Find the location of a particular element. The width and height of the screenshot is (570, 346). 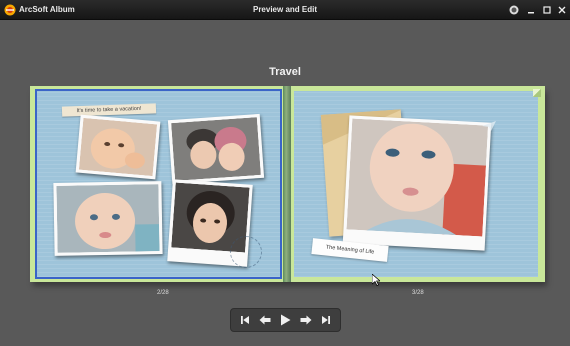

toddler-photo is located at coordinates (108, 218).